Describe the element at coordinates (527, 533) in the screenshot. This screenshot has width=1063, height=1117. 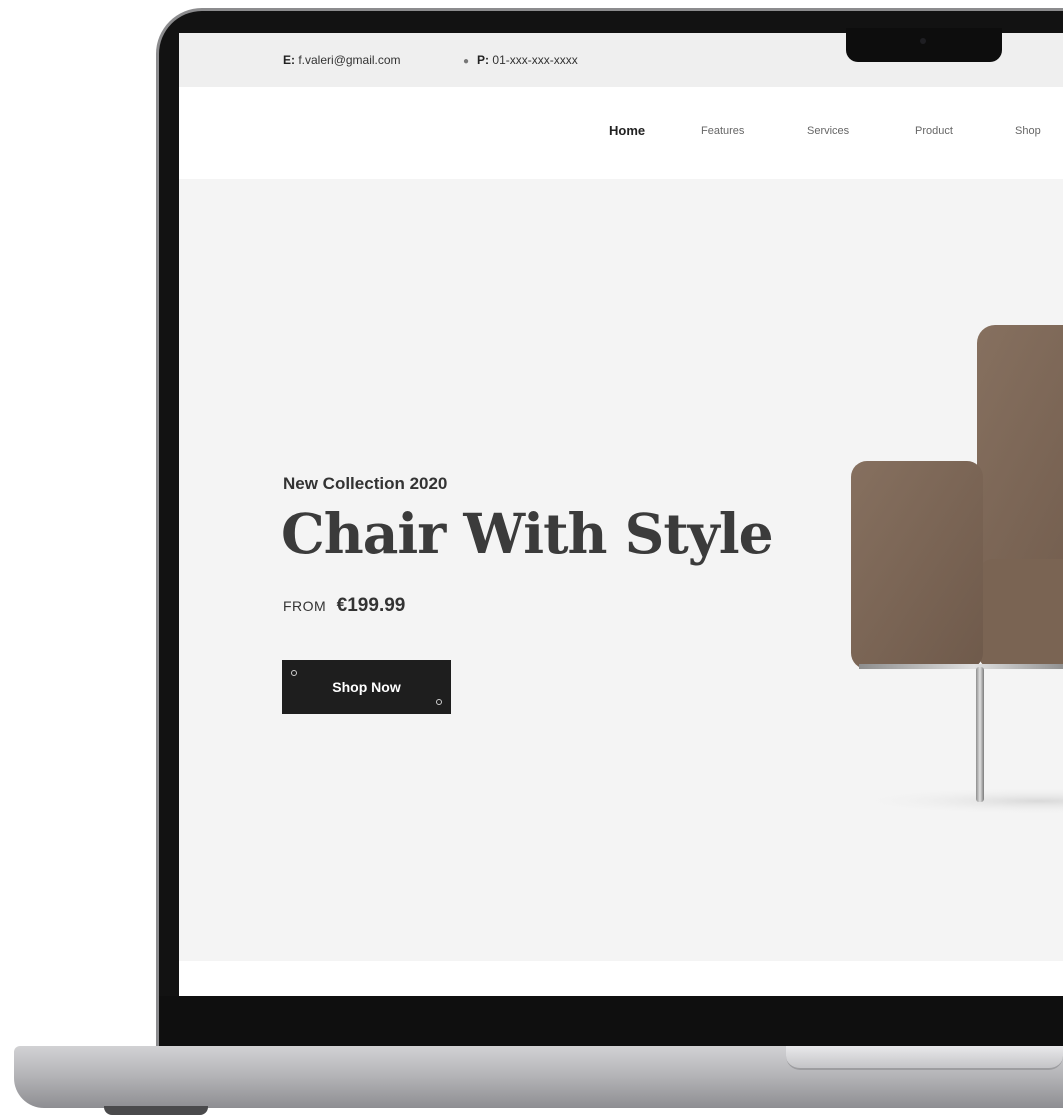
I see `hero-title: Chair With Style` at that location.